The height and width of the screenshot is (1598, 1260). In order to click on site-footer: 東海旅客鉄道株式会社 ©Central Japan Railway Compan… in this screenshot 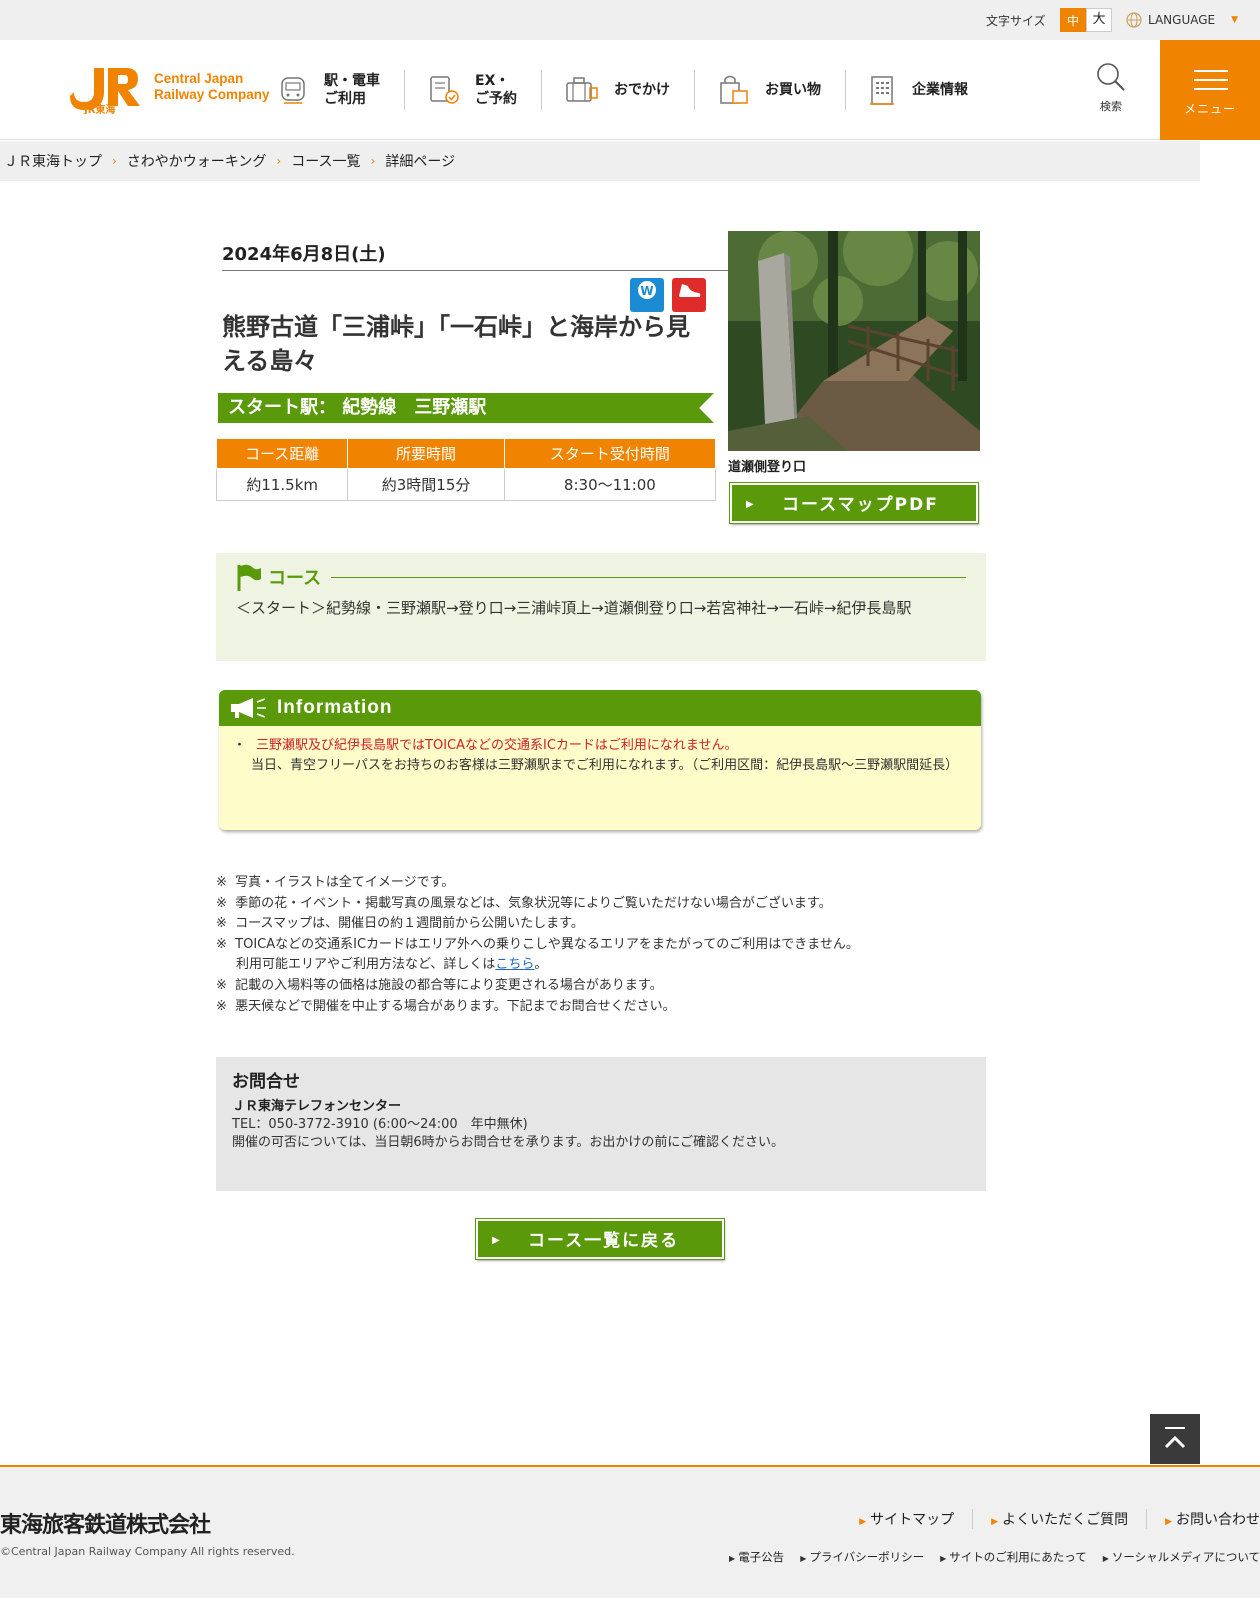, I will do `click(630, 1531)`.